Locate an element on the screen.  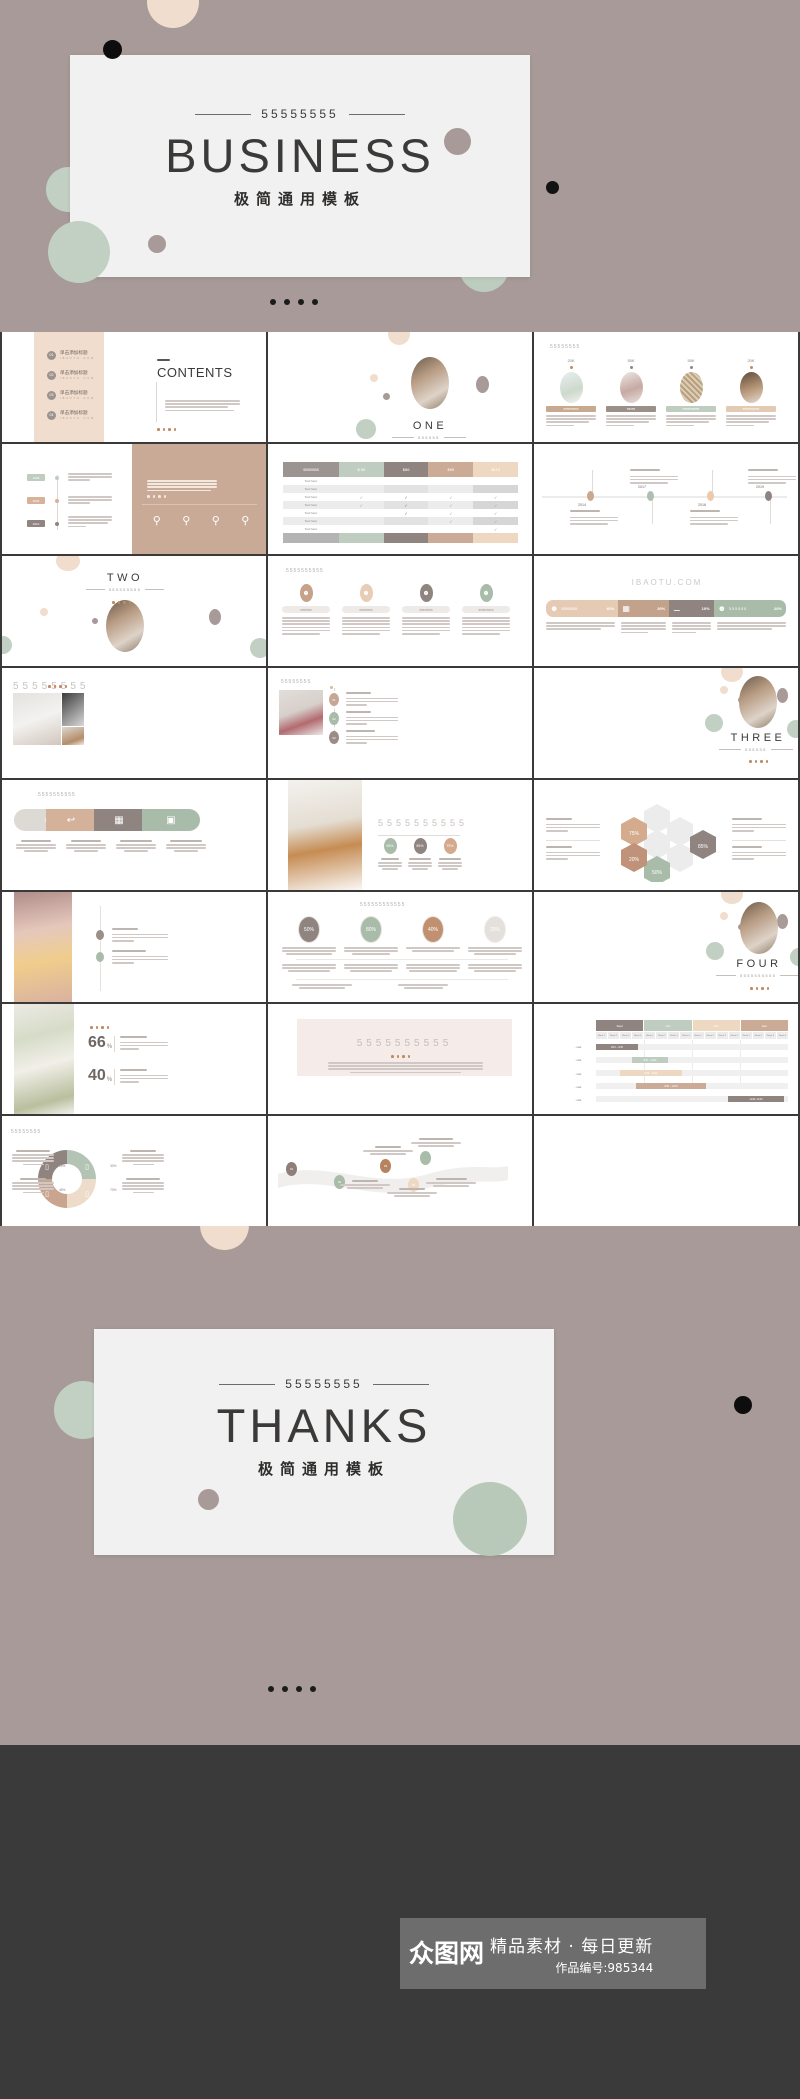
pct-badge: 75% is located at coordinates (450, 846).